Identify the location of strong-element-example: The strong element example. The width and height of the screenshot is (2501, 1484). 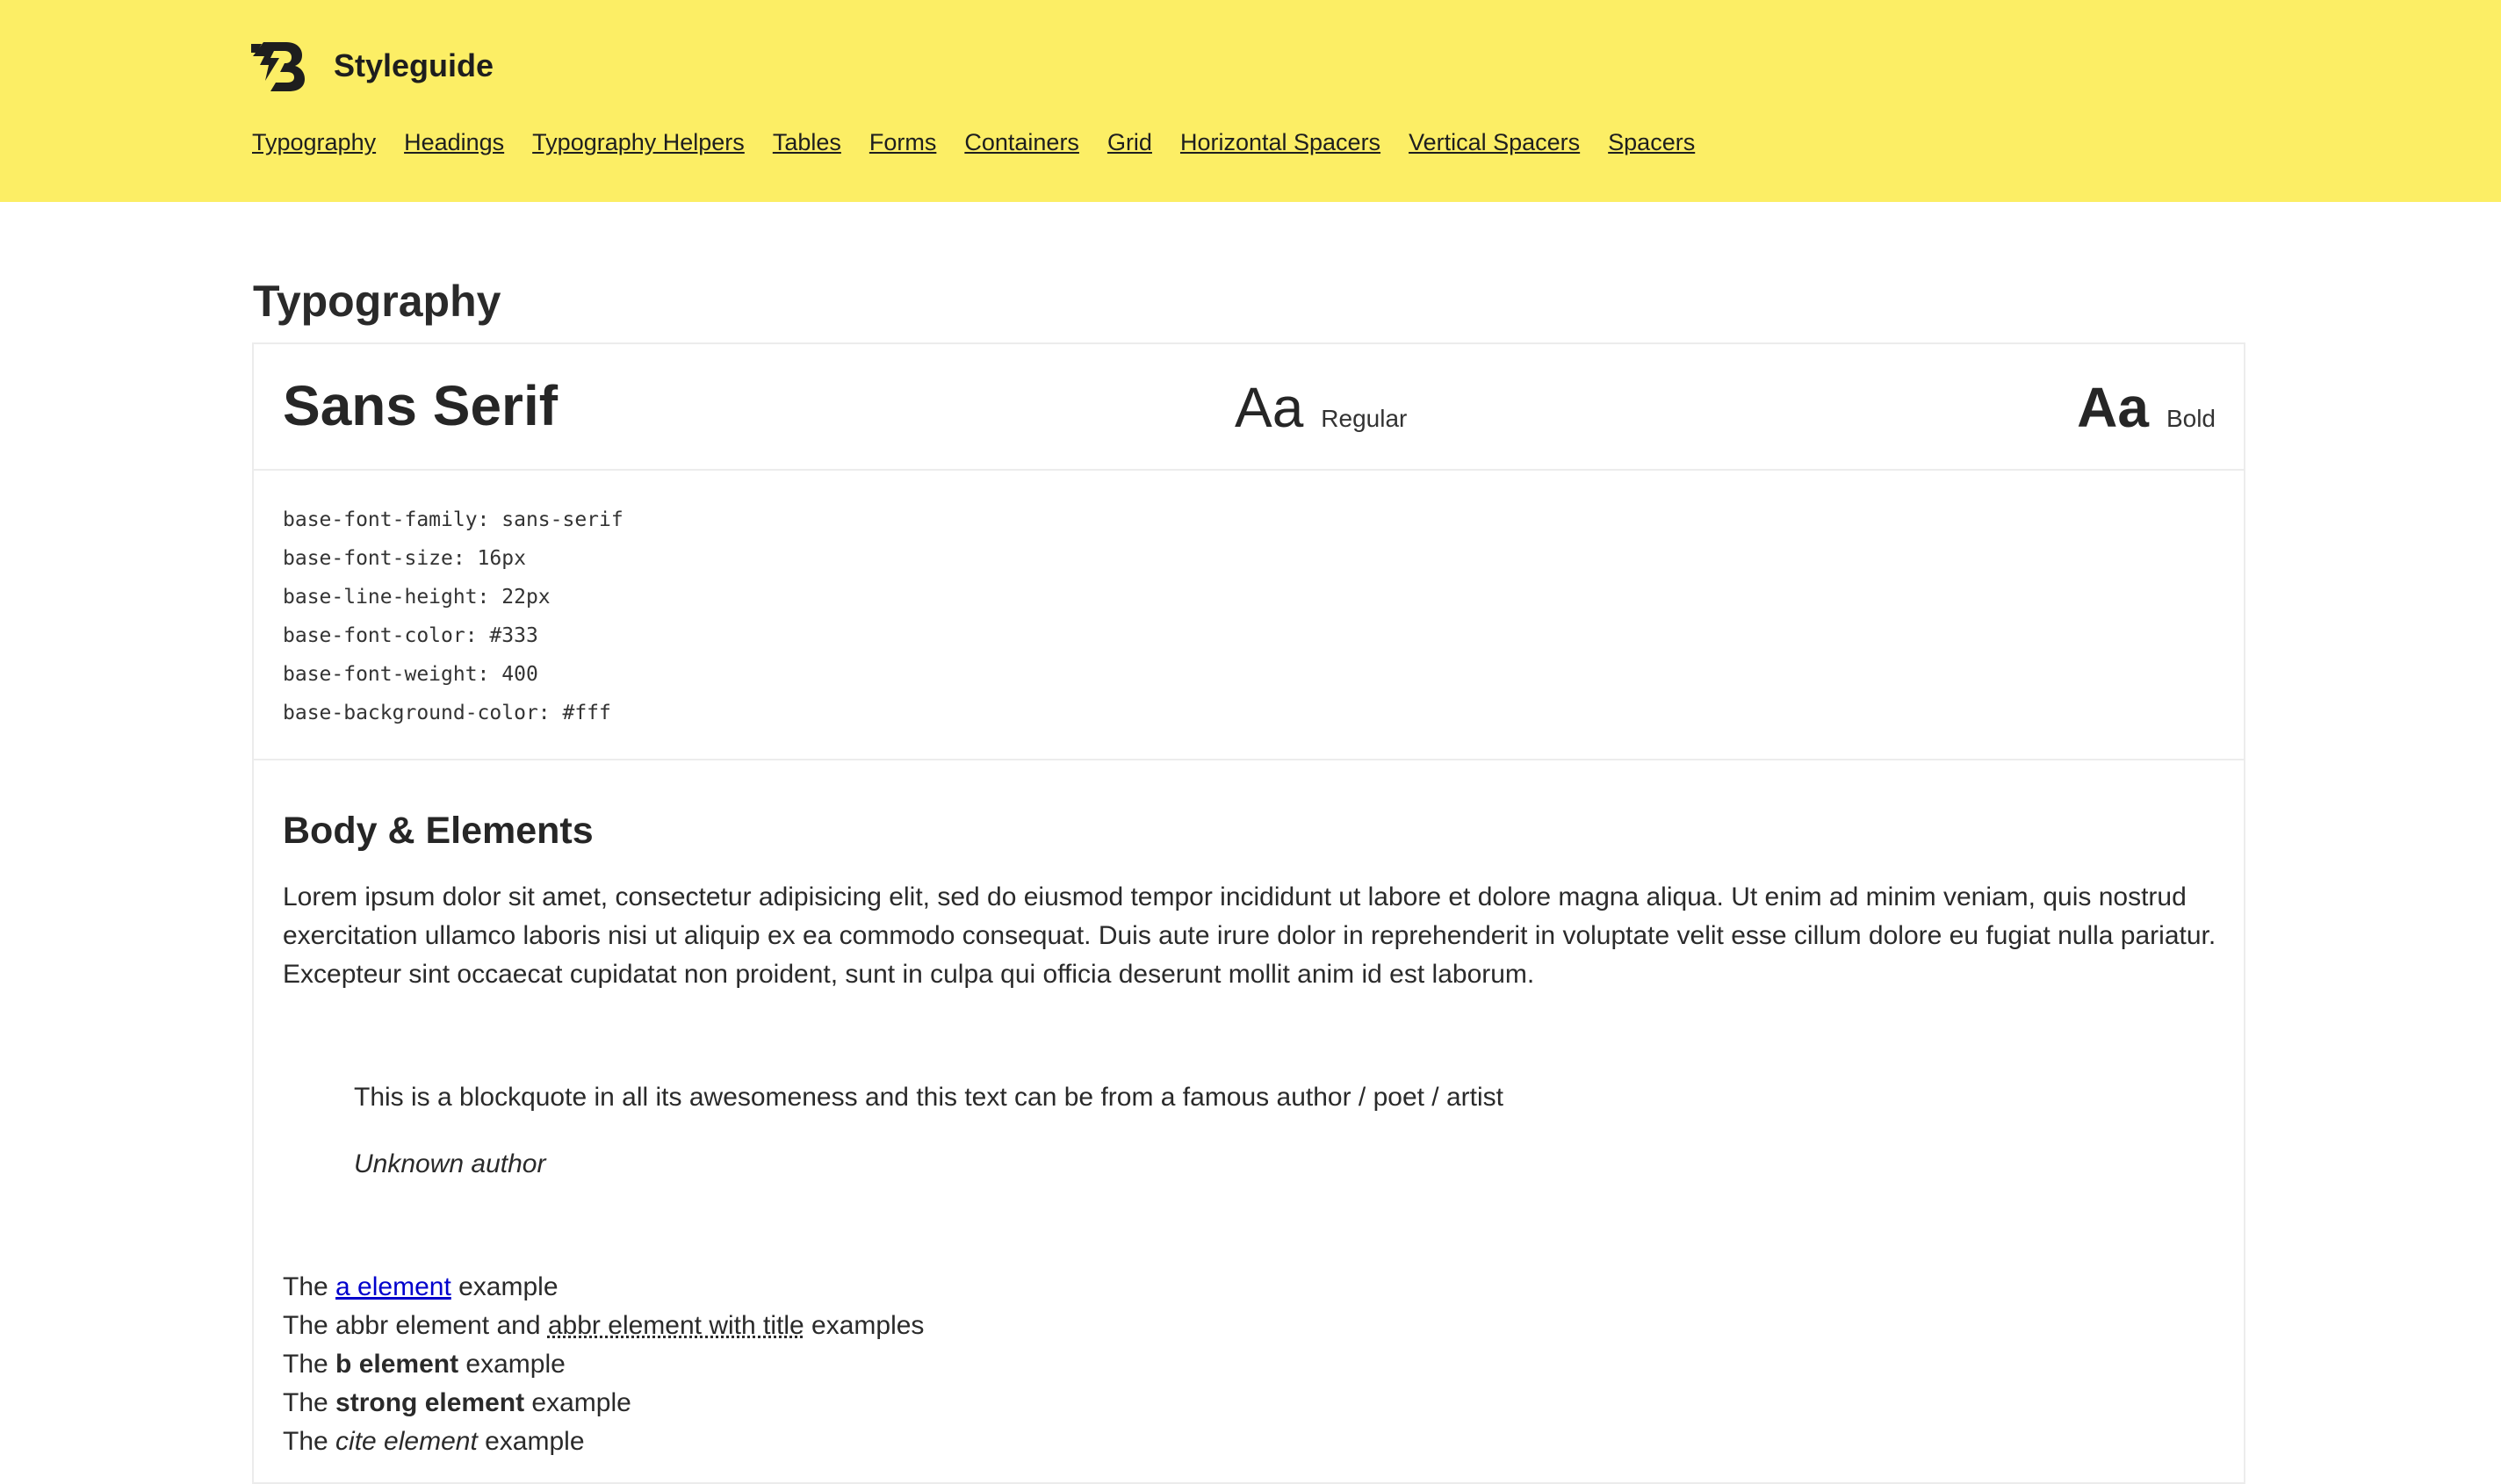
(603, 1403).